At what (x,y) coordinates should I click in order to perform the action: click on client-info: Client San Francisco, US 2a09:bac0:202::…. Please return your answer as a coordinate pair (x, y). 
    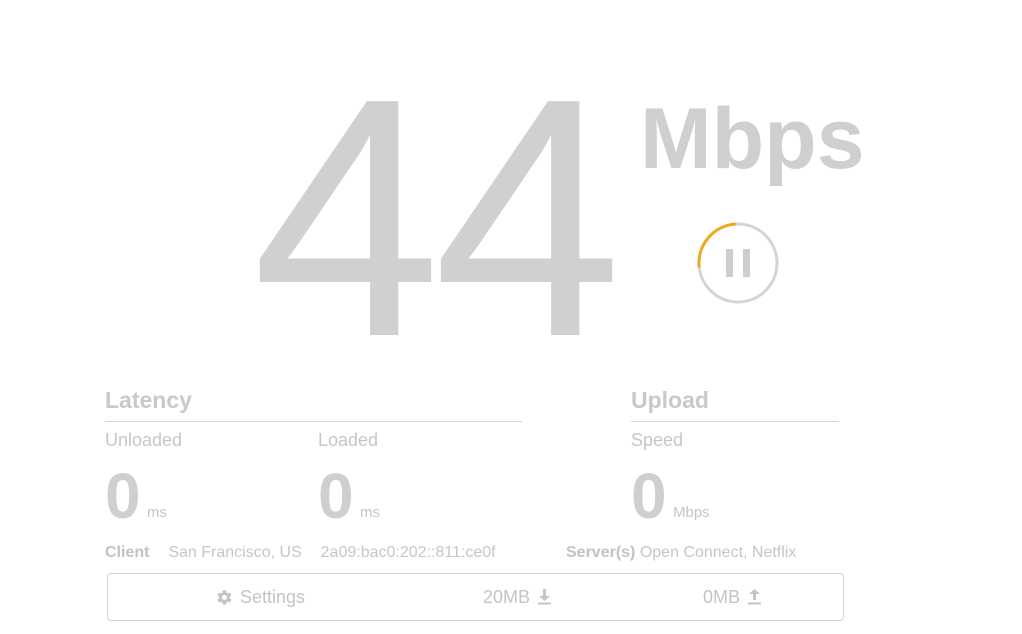
    Looking at the image, I should click on (300, 553).